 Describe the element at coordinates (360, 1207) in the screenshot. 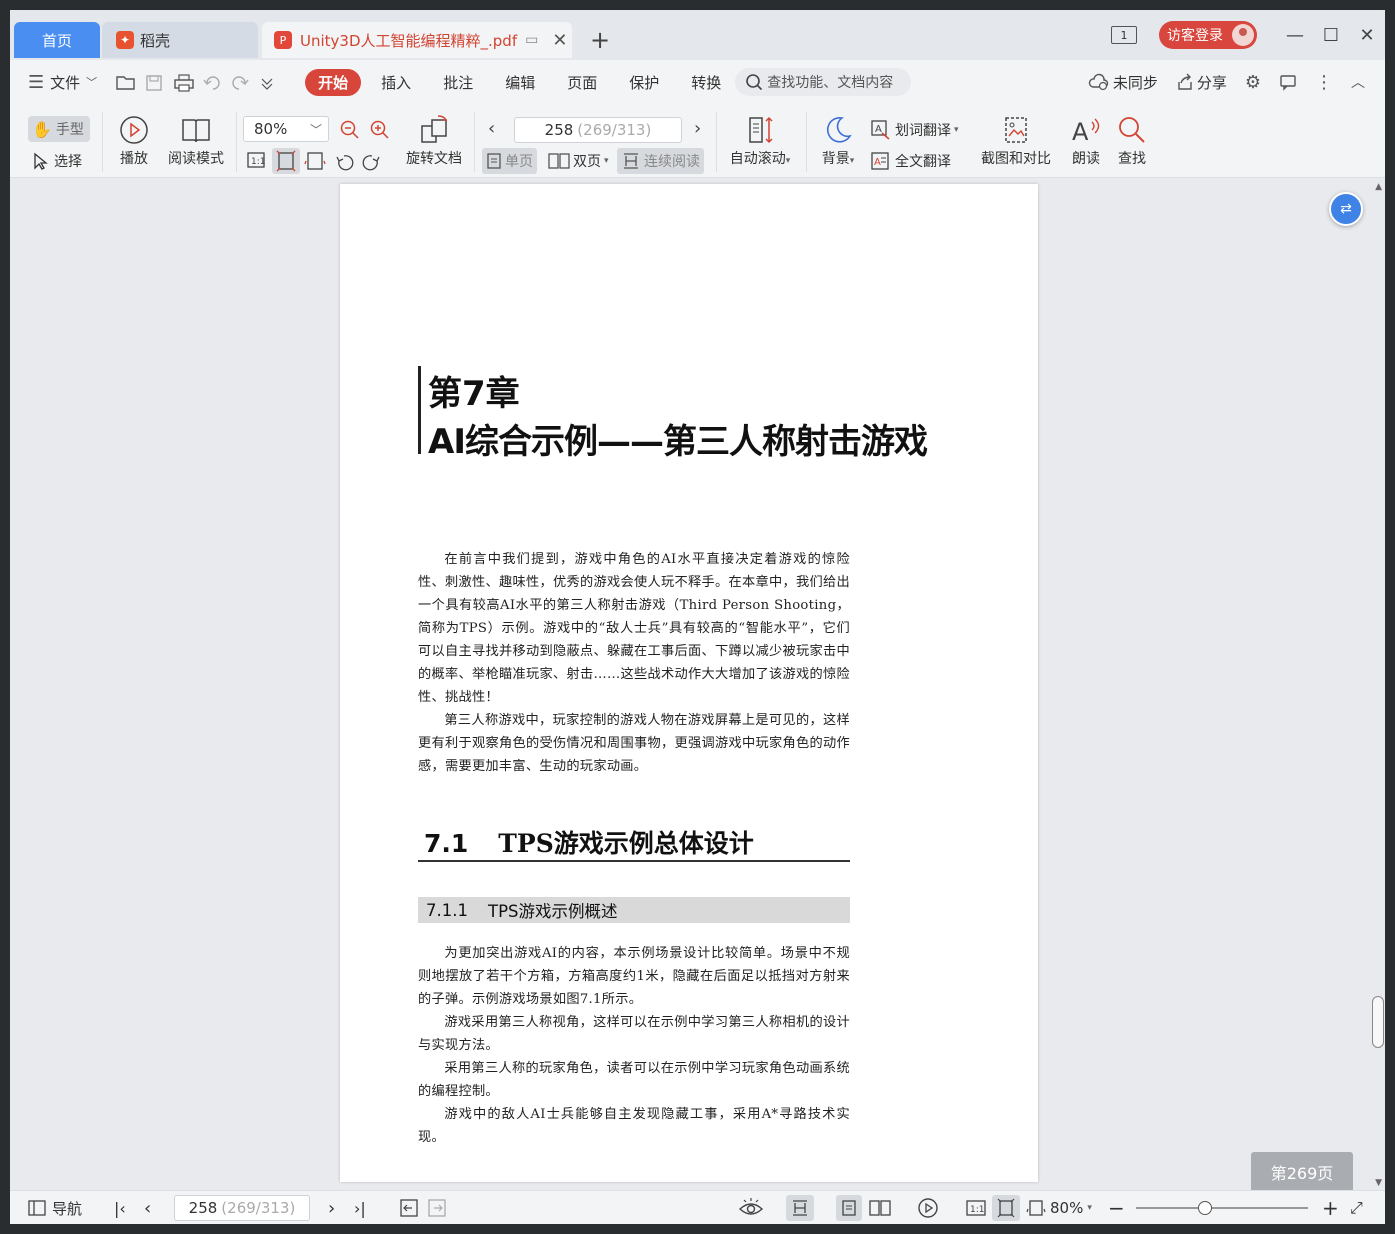

I see `last-page-icon: ›|` at that location.